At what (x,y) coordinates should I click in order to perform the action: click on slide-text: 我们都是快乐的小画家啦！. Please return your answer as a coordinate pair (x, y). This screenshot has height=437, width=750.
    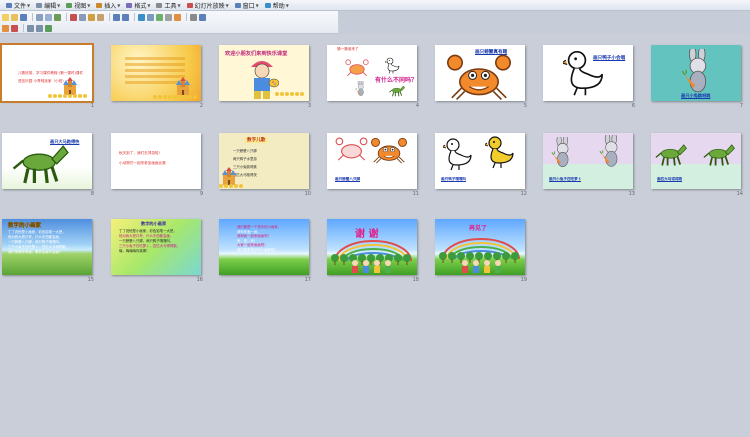
    Looking at the image, I should click on (257, 249).